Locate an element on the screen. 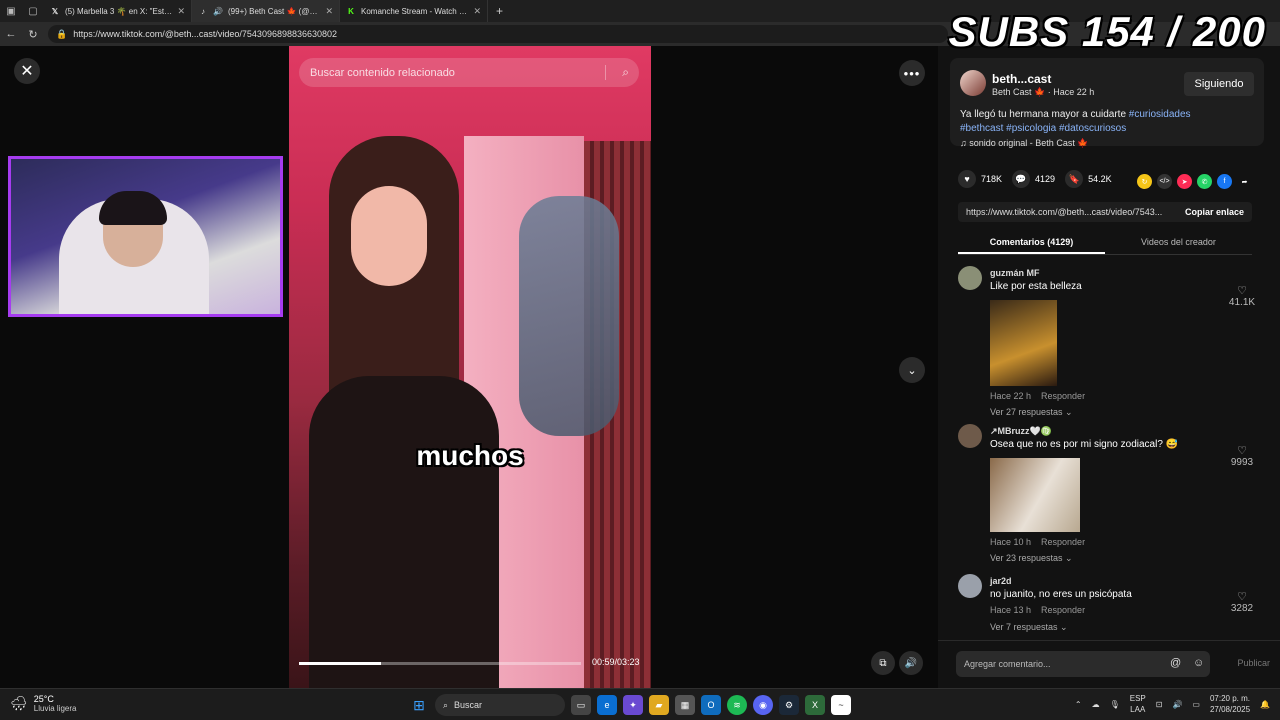 The height and width of the screenshot is (720, 1280). windows-start-icon: ⊞ is located at coordinates (419, 705).